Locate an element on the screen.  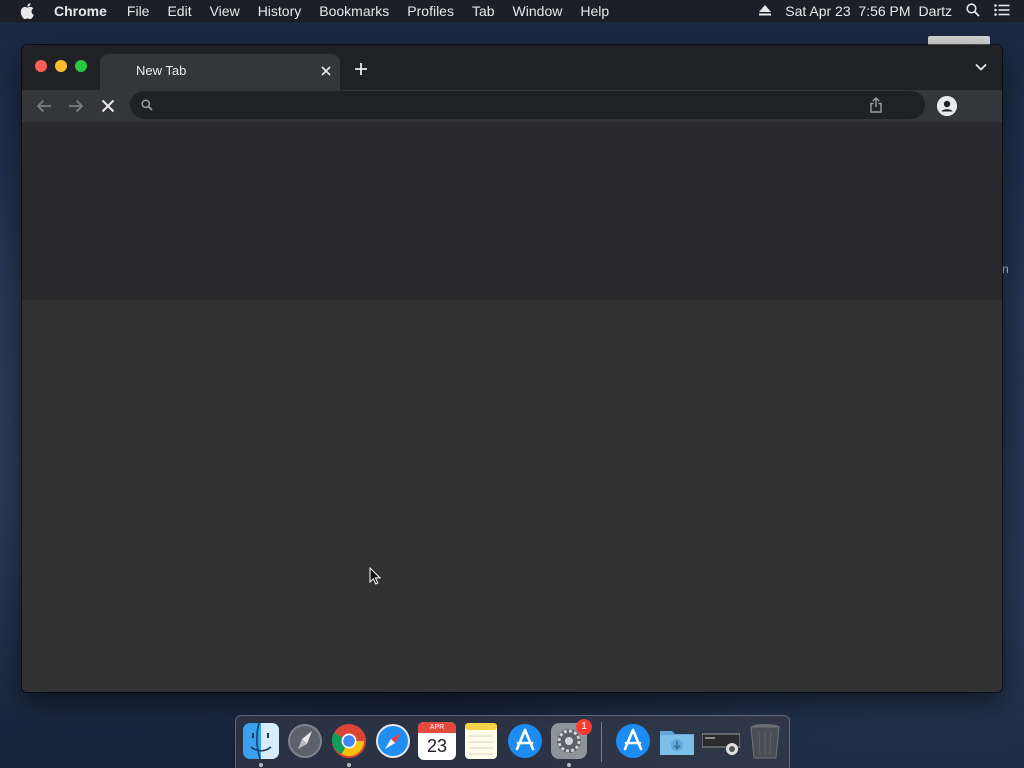
menu-file: File is located at coordinates (138, 11).